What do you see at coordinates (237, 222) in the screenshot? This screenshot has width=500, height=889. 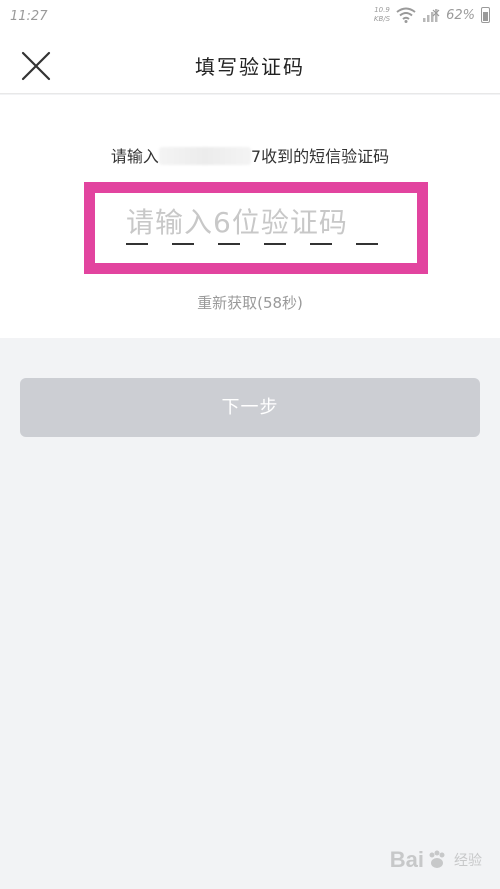 I see `code-placeholder: 请输入6位验证码` at bounding box center [237, 222].